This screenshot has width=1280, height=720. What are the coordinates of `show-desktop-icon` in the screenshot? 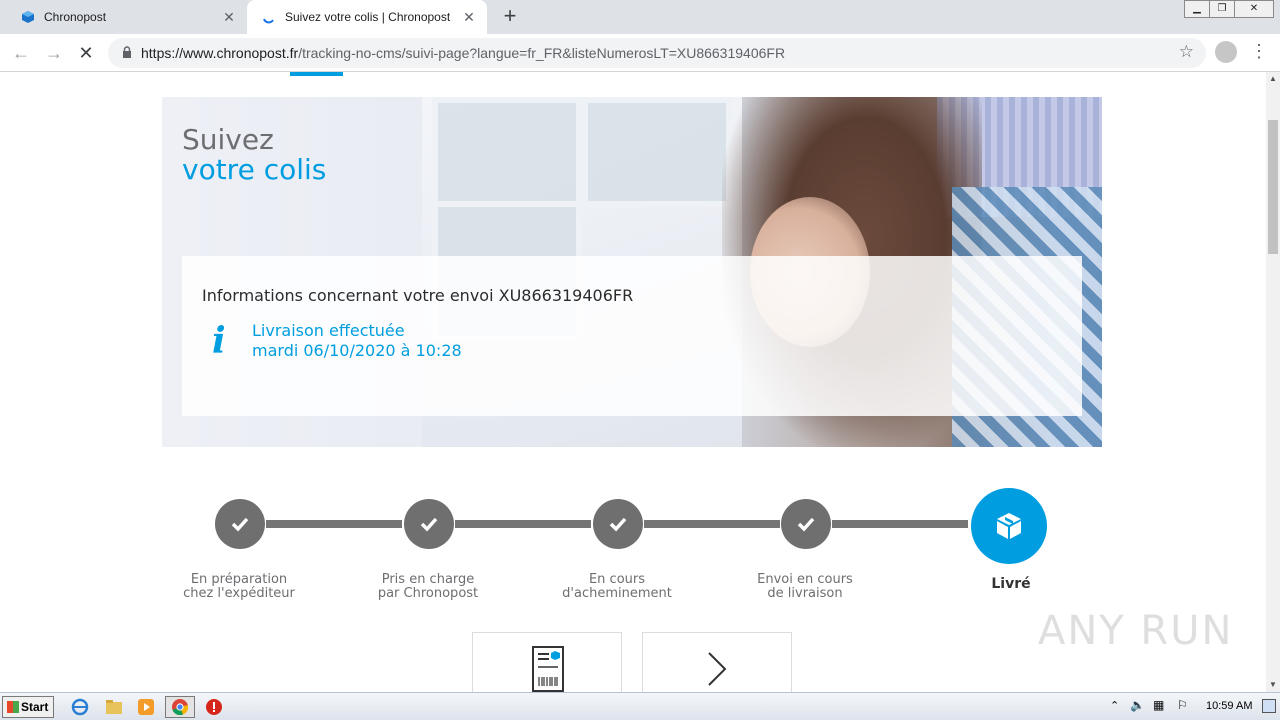 It's located at (1269, 706).